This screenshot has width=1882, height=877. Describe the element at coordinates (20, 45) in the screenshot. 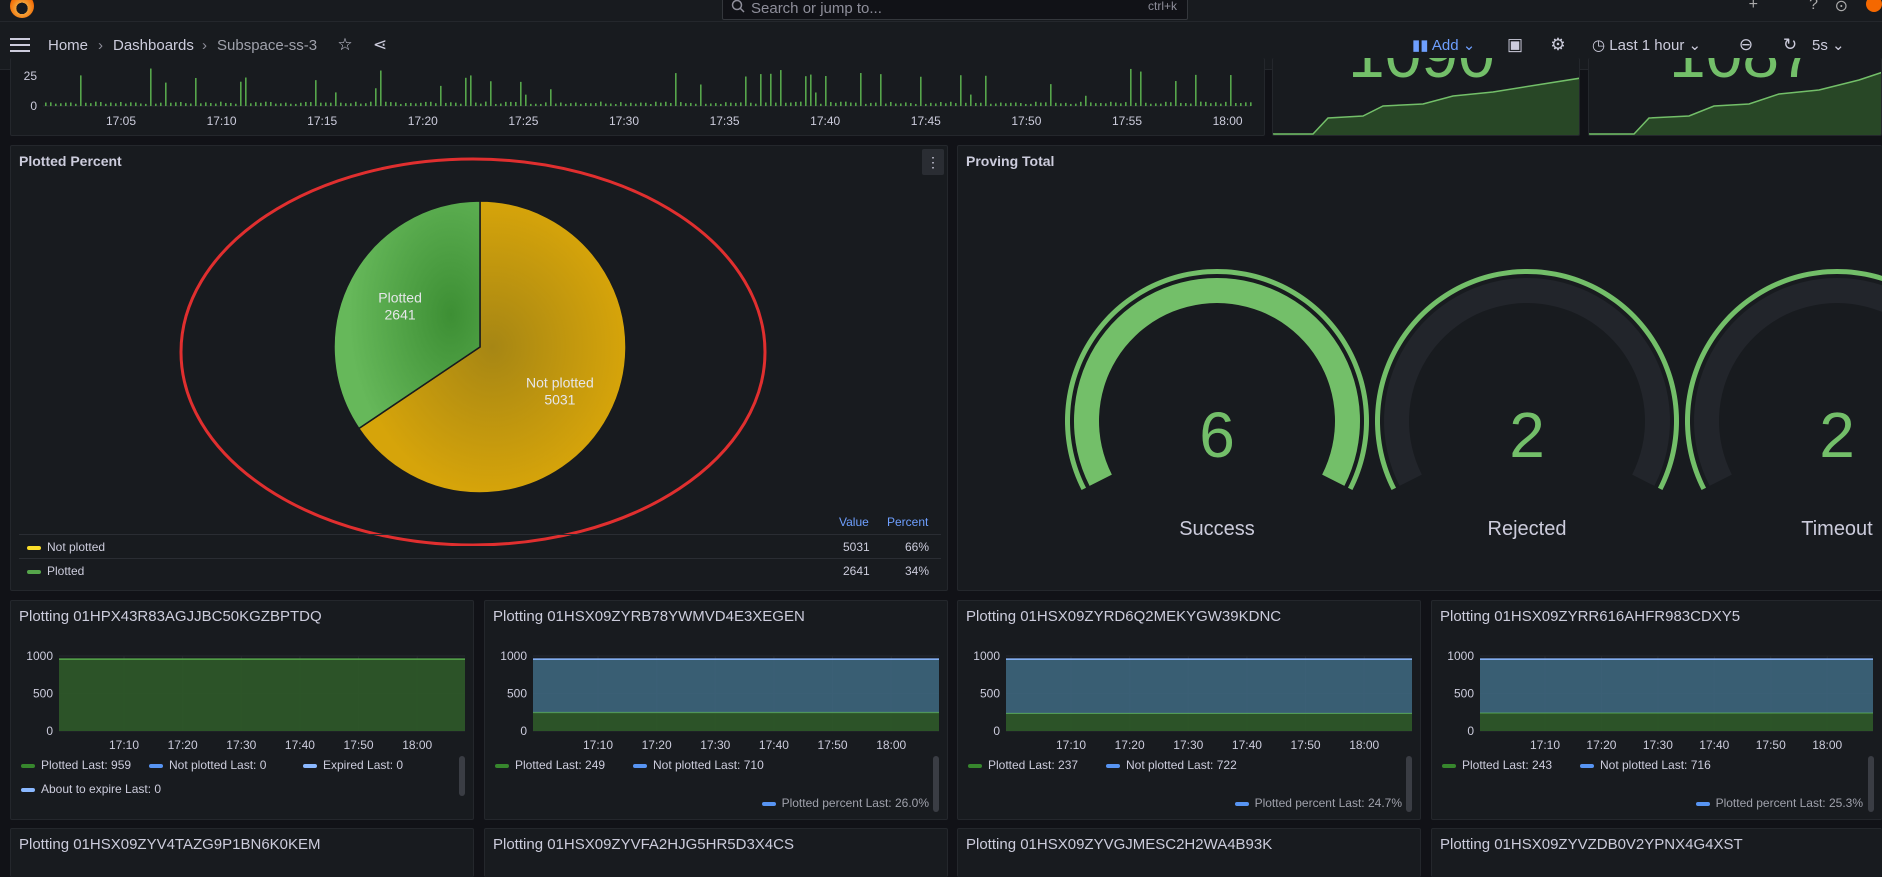

I see `menu-icon` at that location.